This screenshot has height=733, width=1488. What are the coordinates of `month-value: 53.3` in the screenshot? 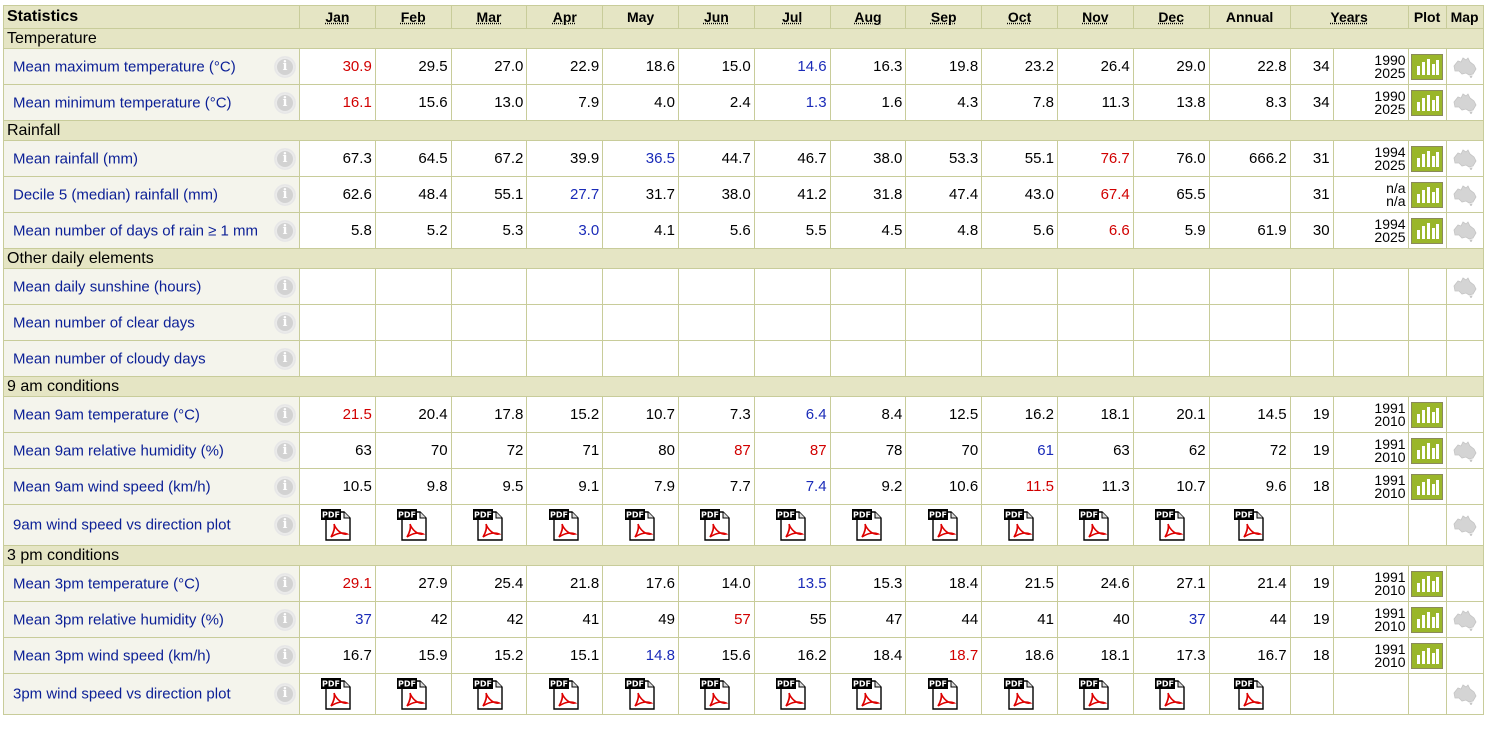 It's located at (944, 158).